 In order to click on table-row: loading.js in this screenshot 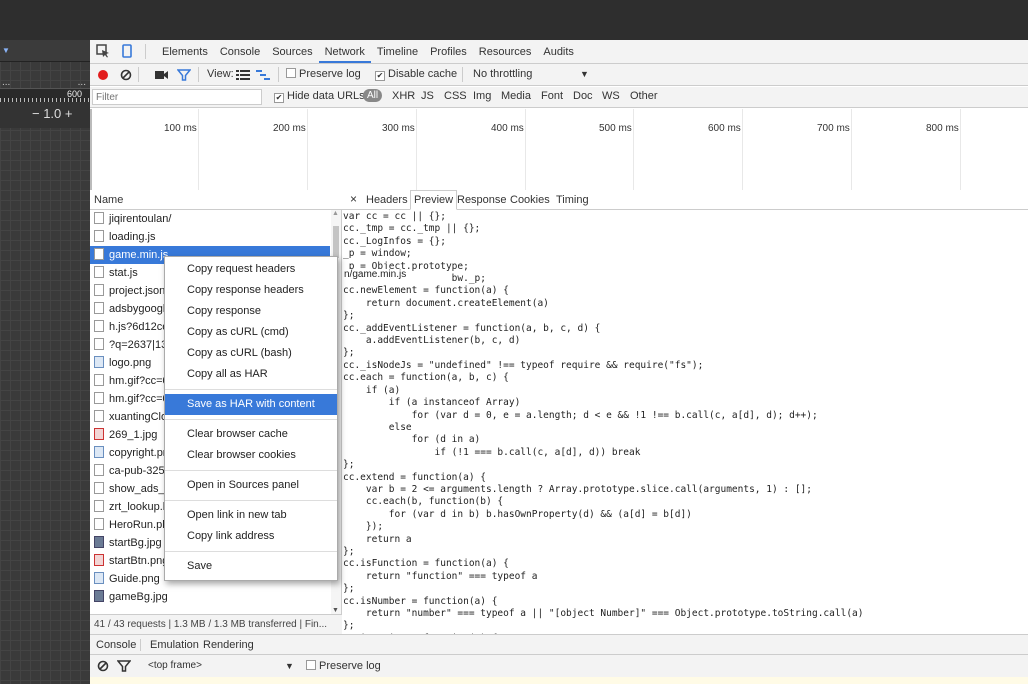, I will do `click(210, 237)`.